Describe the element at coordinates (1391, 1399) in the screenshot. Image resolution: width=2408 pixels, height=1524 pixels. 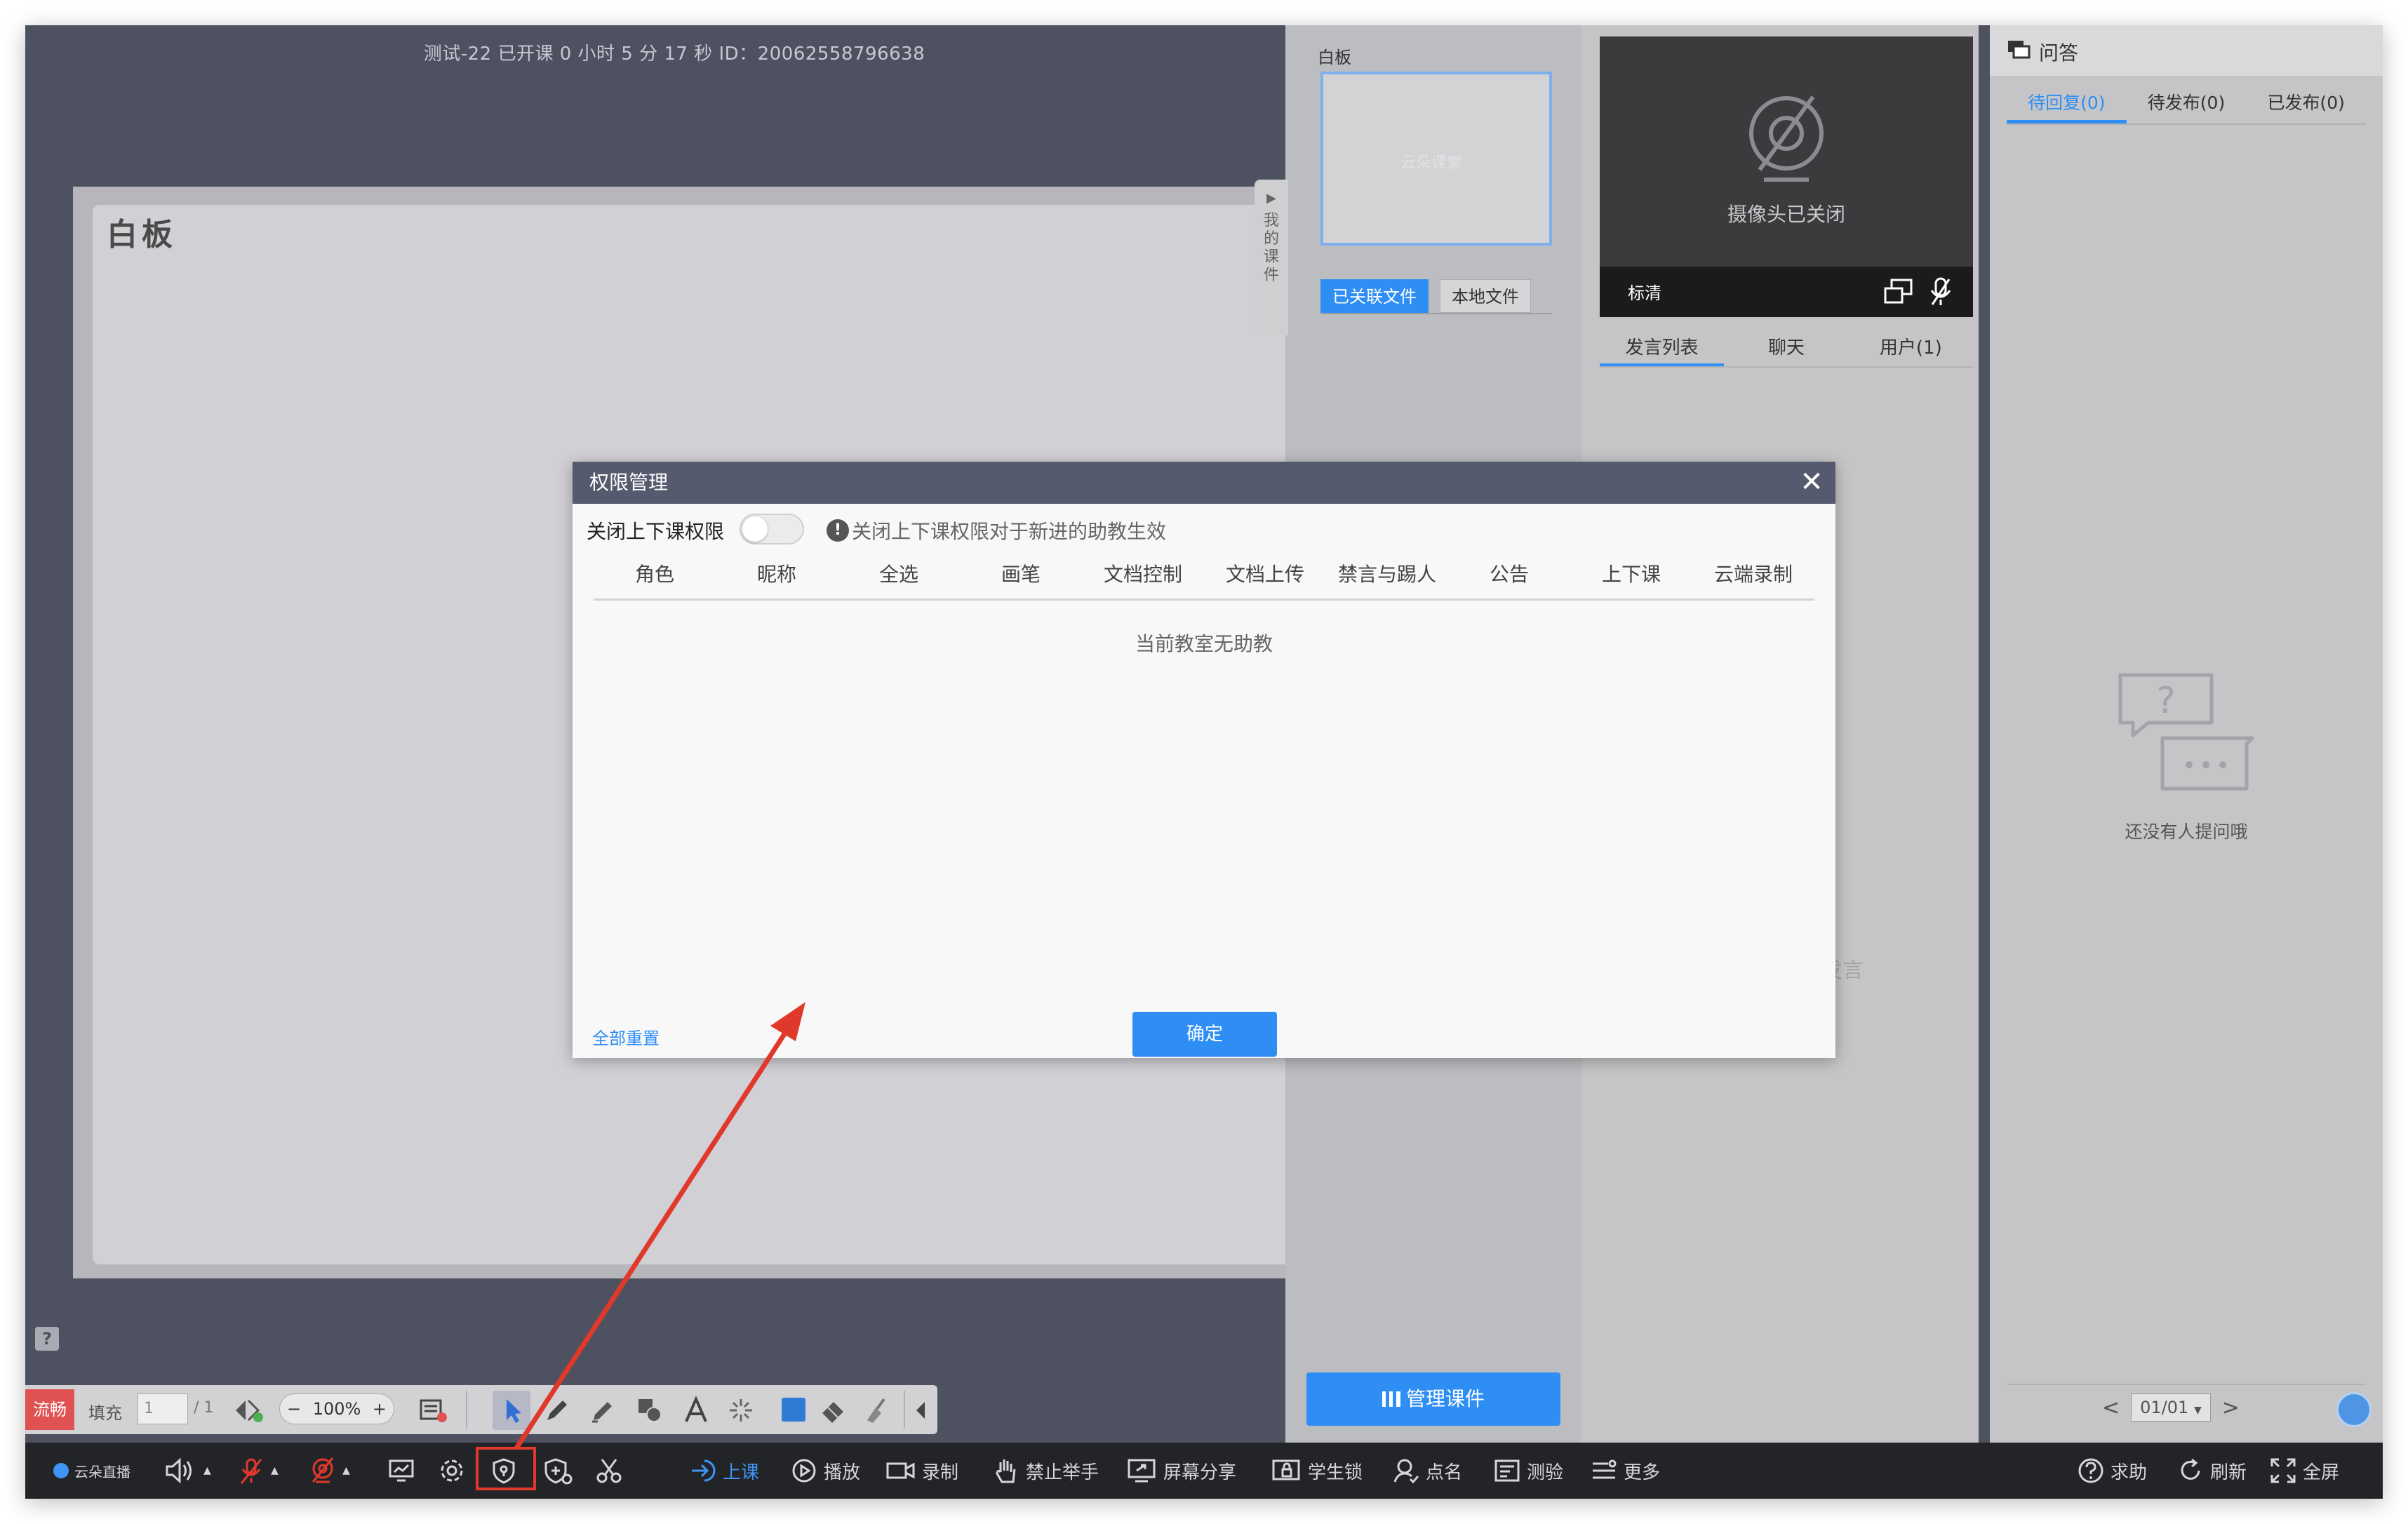
I see `bar-chart-icon` at that location.